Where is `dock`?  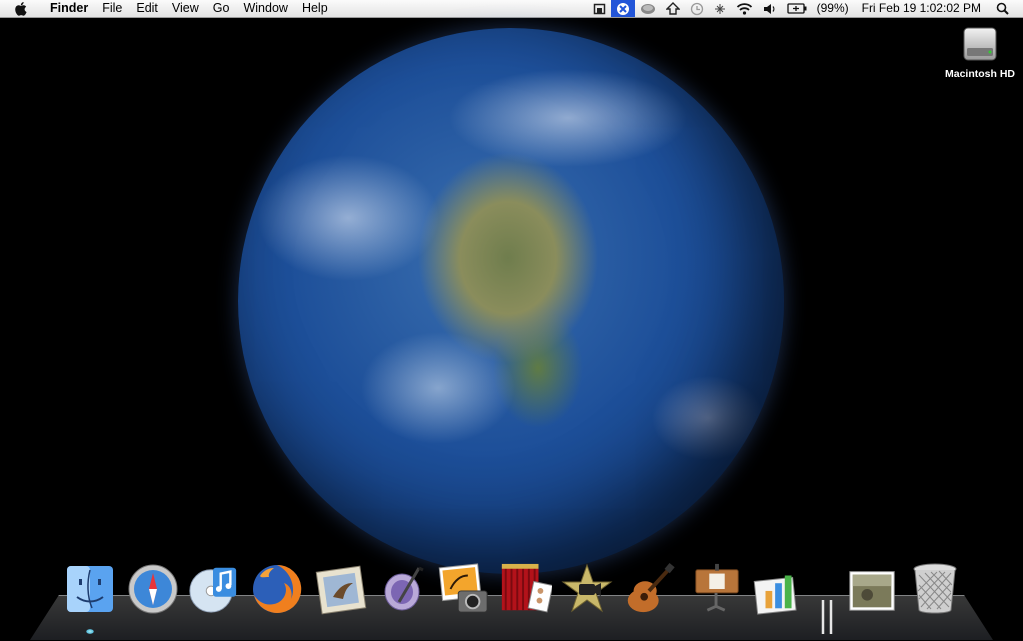 dock is located at coordinates (511, 597).